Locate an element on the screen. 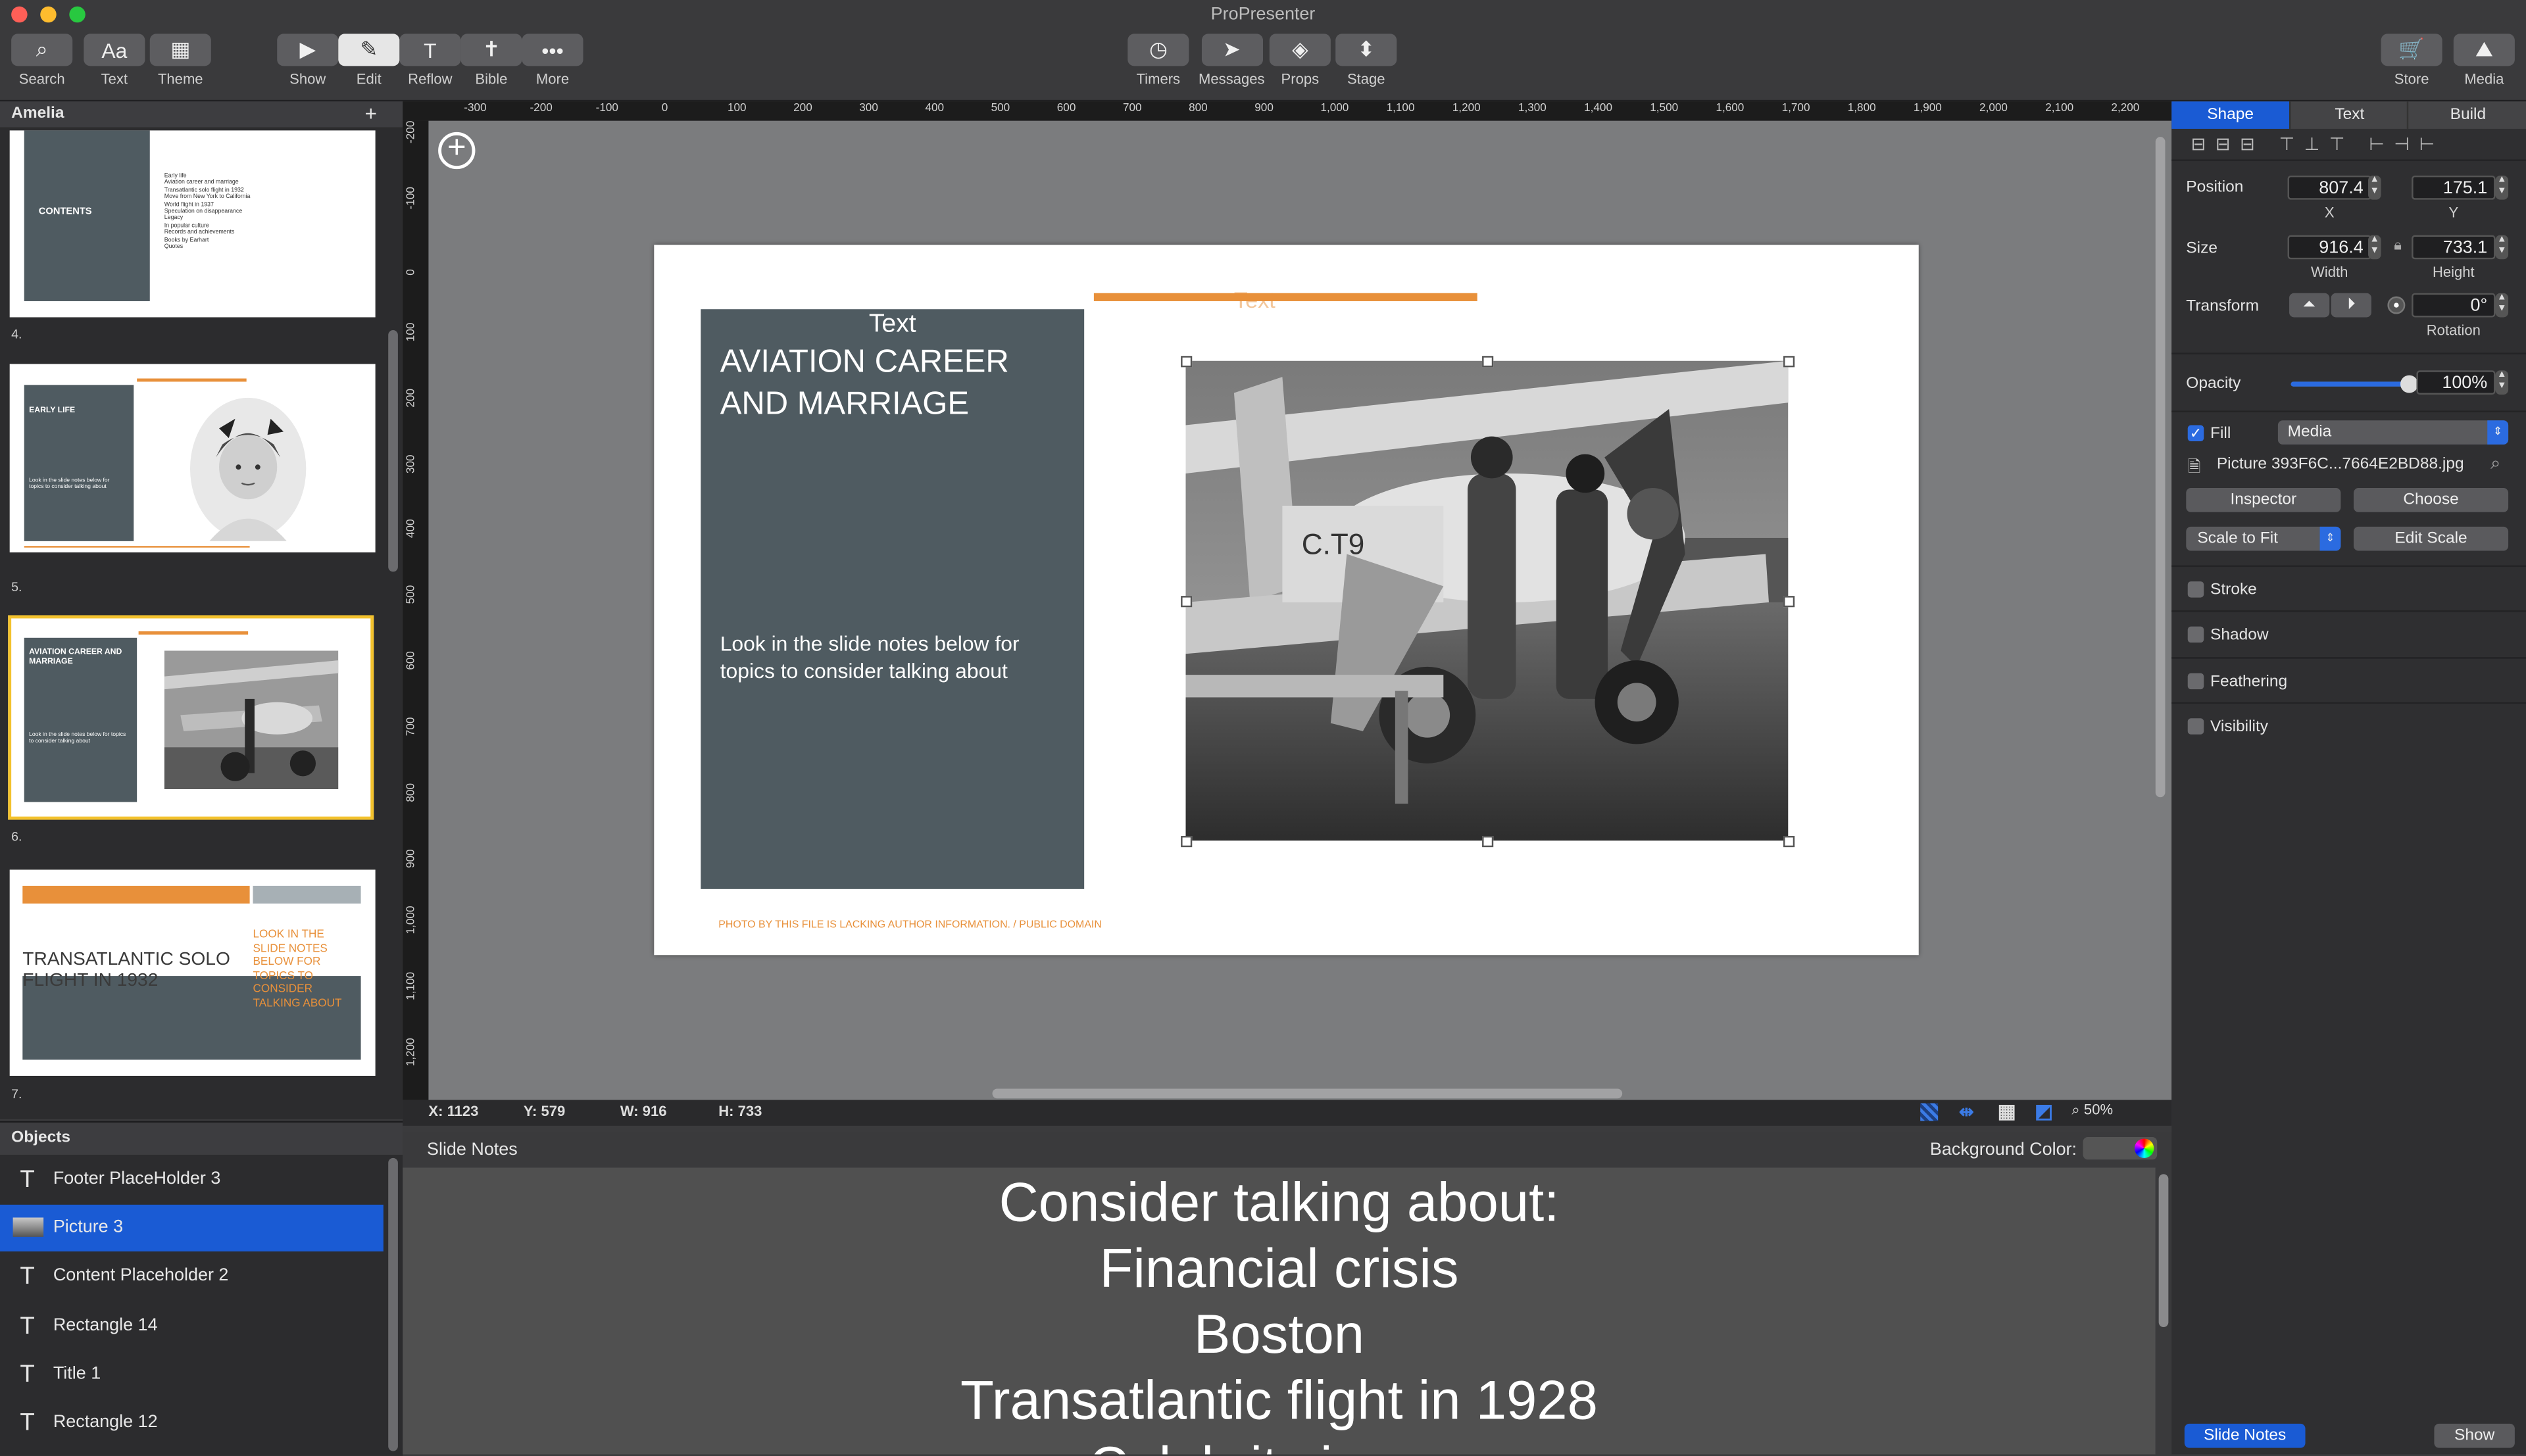  fit-width-icon: ⇹ is located at coordinates (1967, 1112).